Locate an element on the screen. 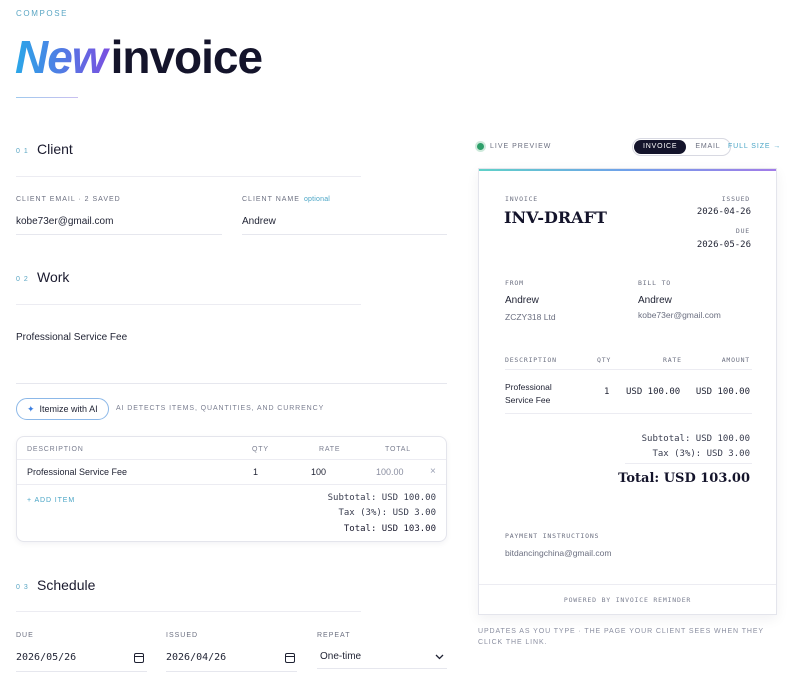 This screenshot has height=688, width=800. items-header-total: TOTAL is located at coordinates (398, 449).